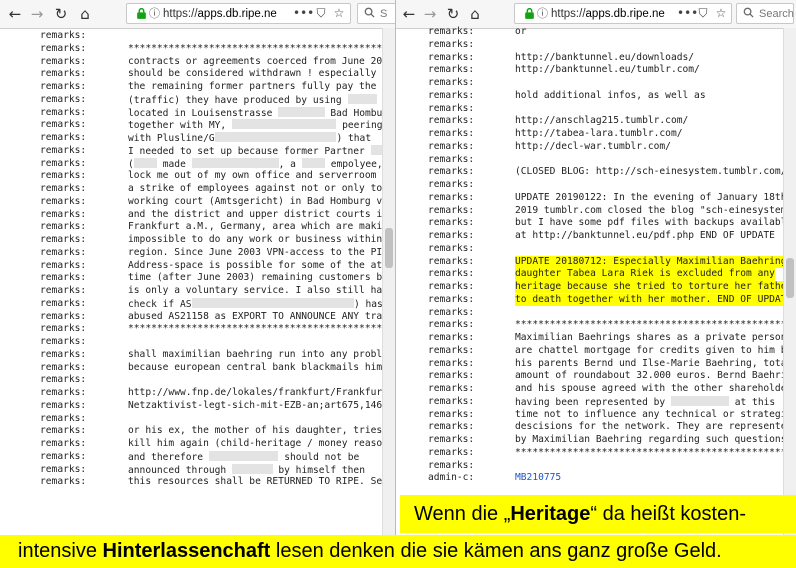  Describe the element at coordinates (623, 13) in the screenshot. I see `right-url-bar: ⓘ https://apps.db.ripe.ne ••• ⛉ ☆` at that location.